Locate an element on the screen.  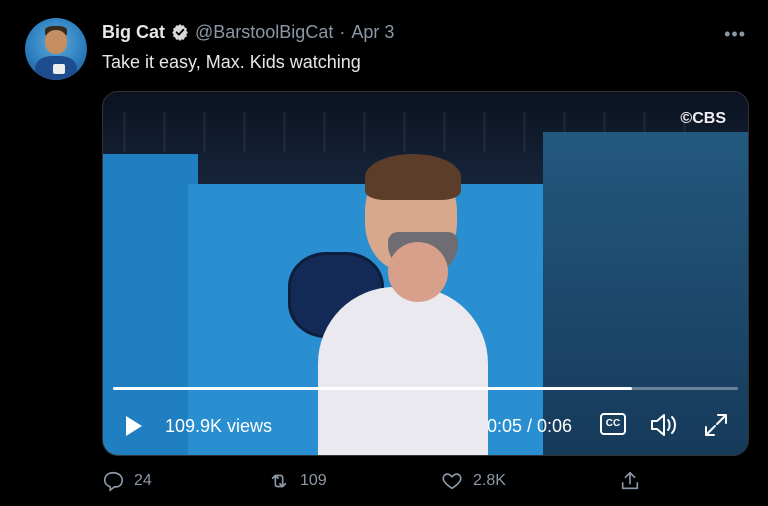
share-icon is located at coordinates (630, 480).